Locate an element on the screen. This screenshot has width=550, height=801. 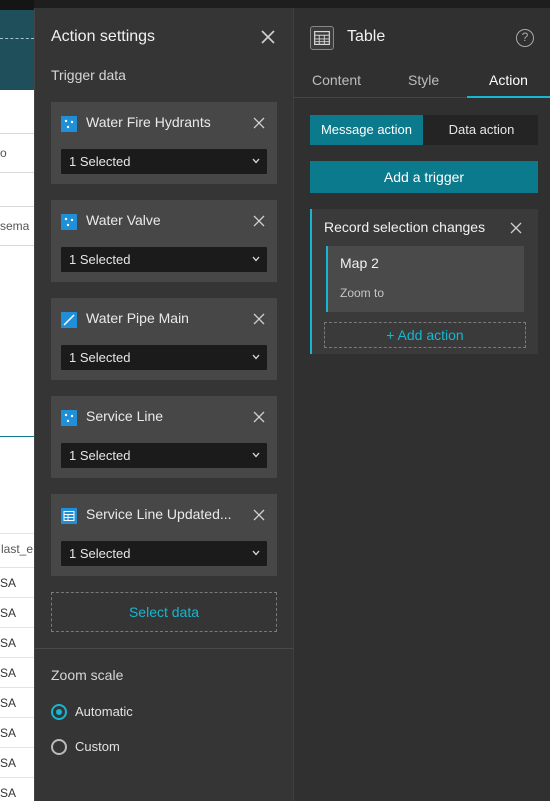
active-tab-indicator is located at coordinates (508, 97).